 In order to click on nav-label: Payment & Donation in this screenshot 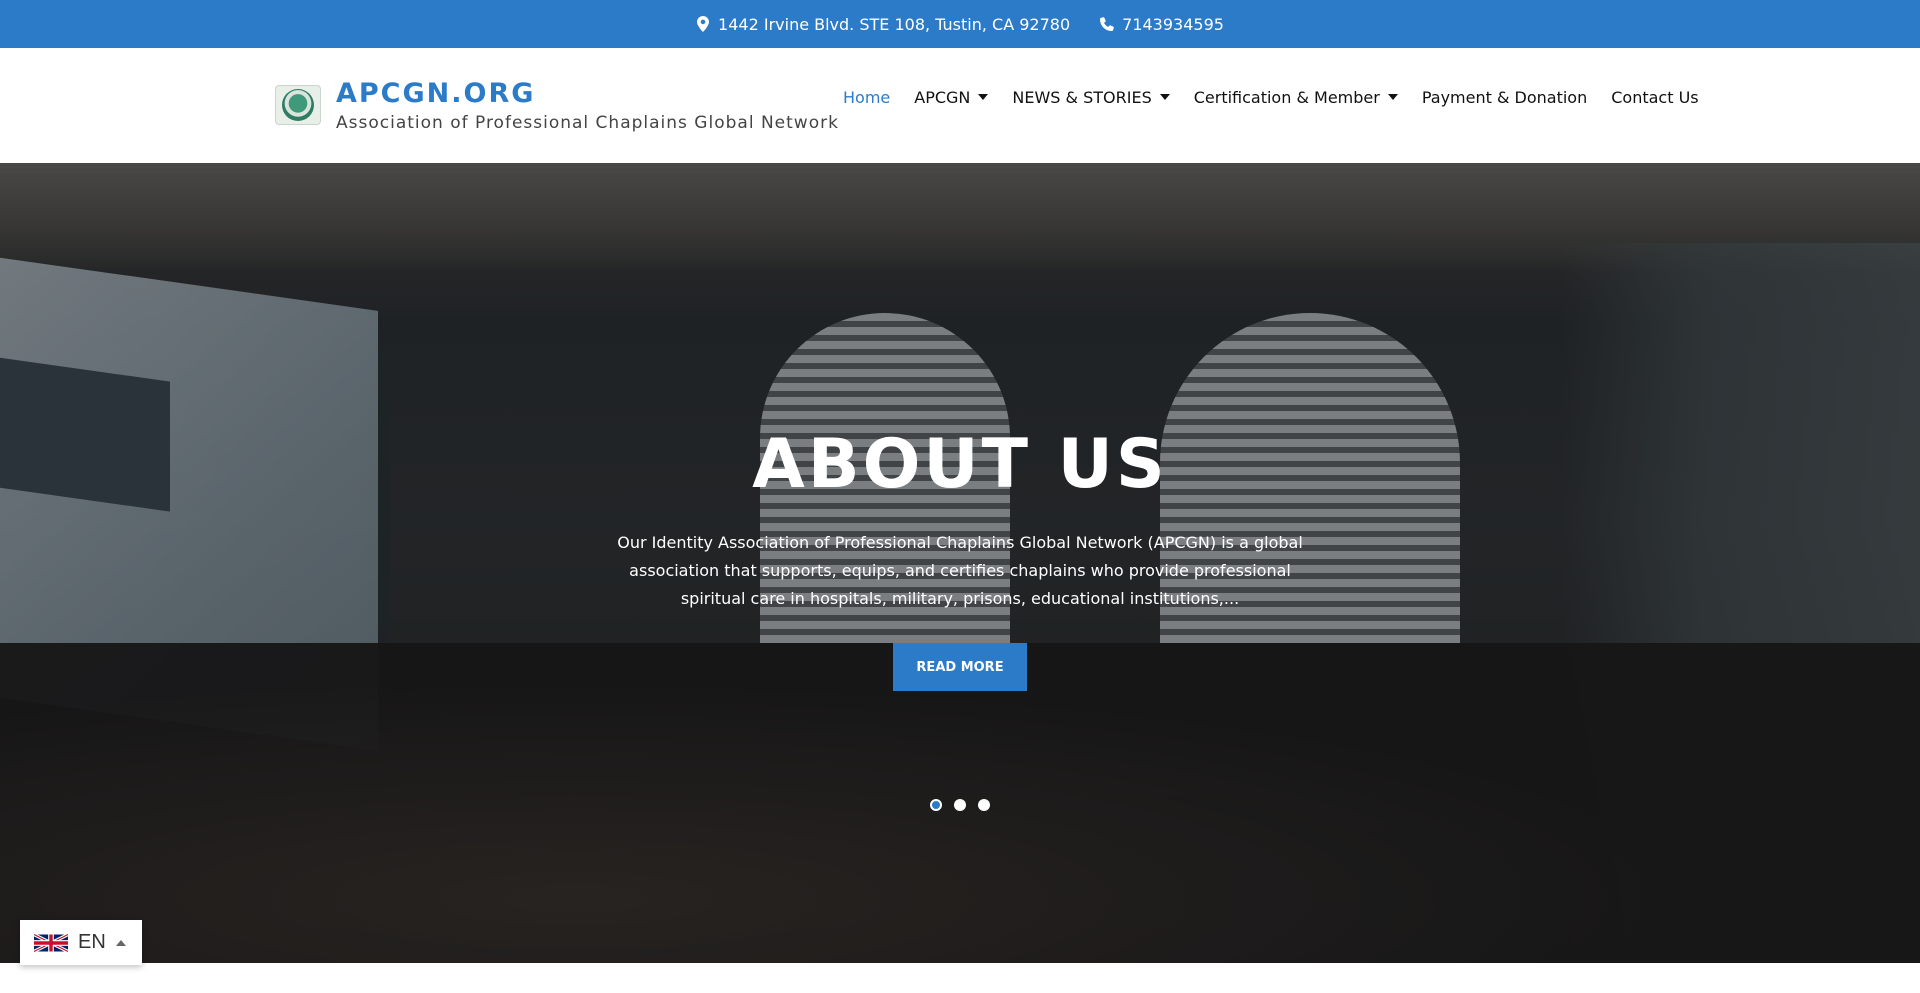, I will do `click(1504, 97)`.